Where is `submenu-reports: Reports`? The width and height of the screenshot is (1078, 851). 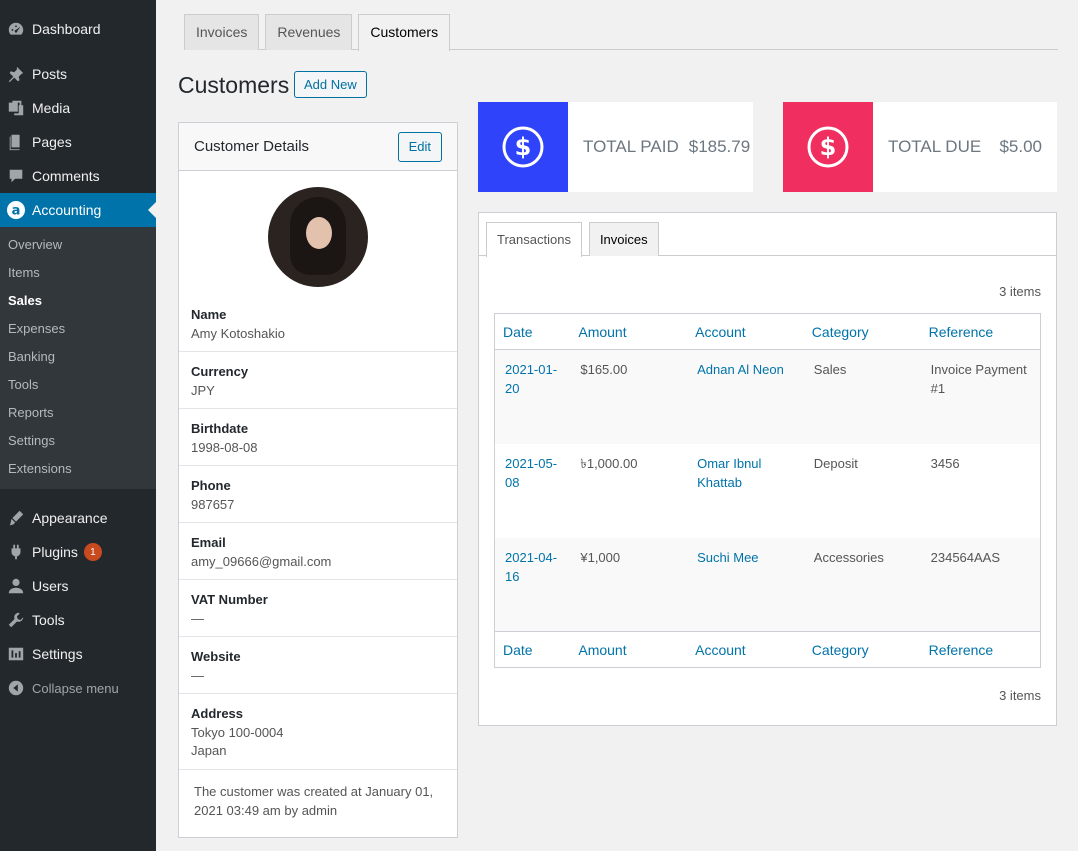 submenu-reports: Reports is located at coordinates (78, 413).